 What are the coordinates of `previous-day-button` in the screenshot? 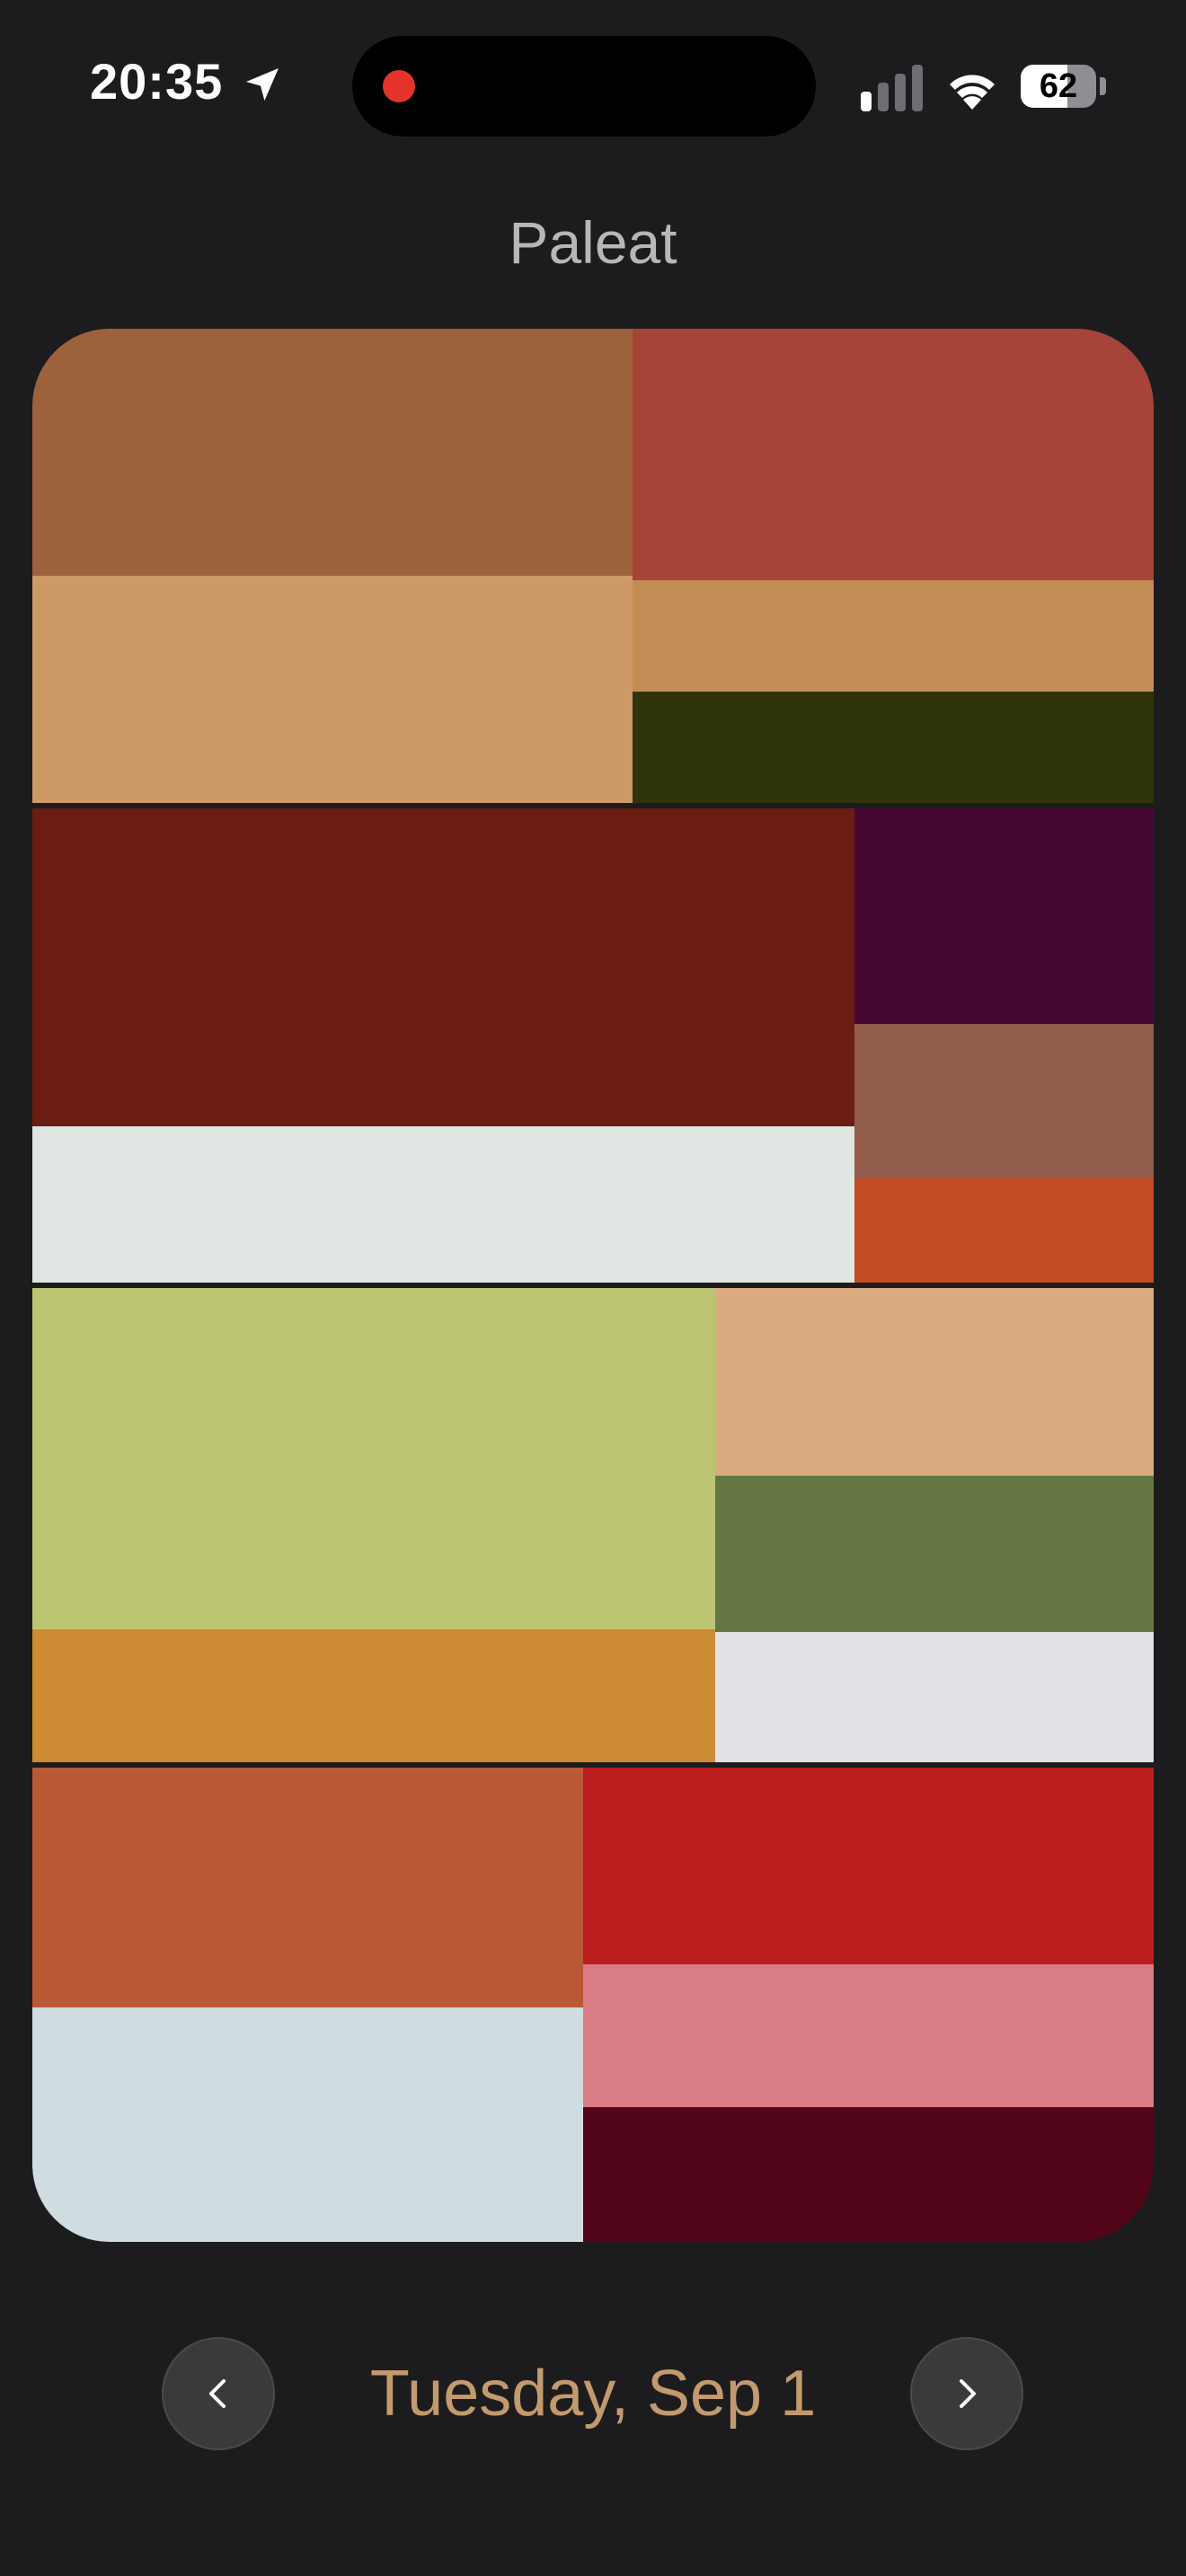 It's located at (218, 2393).